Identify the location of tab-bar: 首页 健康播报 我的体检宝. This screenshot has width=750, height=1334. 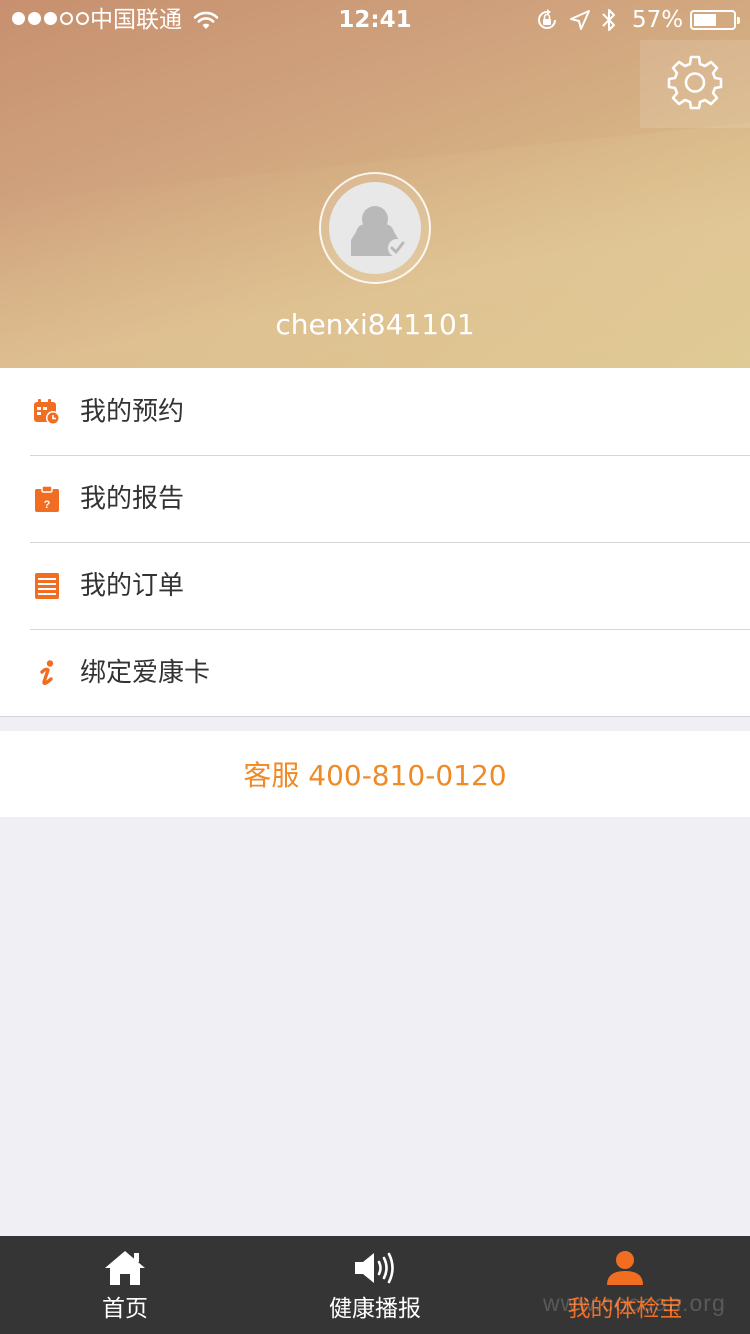
(375, 1285).